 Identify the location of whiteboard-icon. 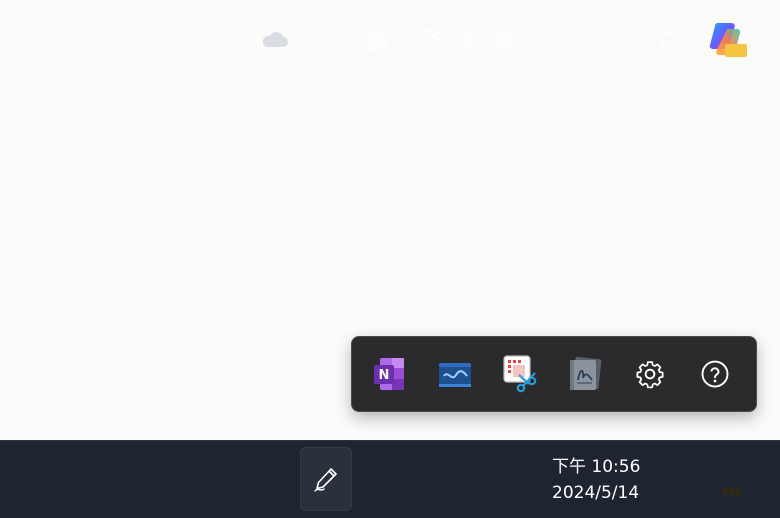
(455, 375).